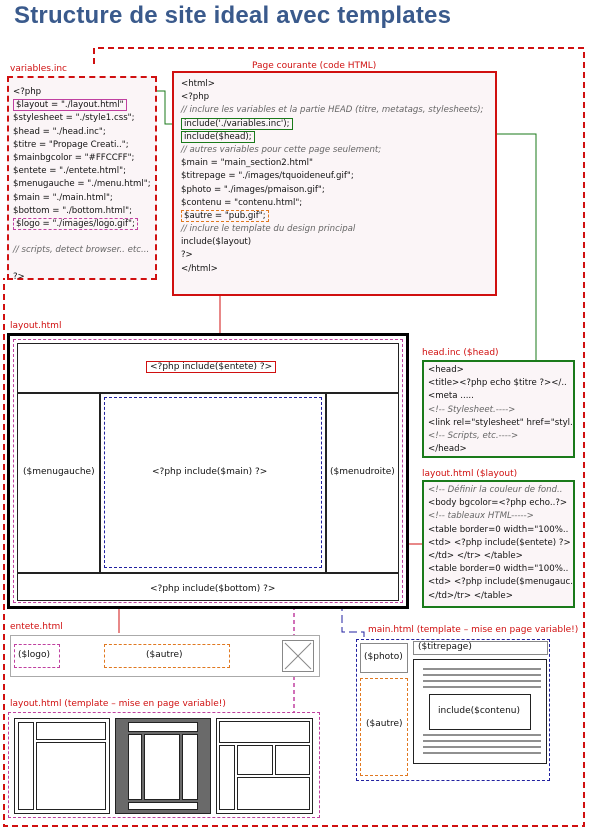 The height and width of the screenshot is (833, 589). Describe the element at coordinates (213, 482) in the screenshot. I see `main-dash-frame` at that location.